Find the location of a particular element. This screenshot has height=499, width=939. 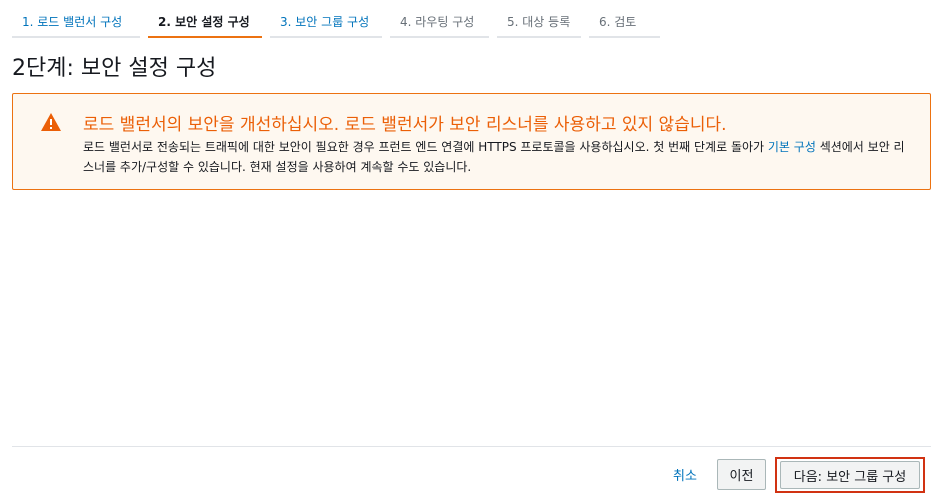

basic-configuration-link: 기본 구성 is located at coordinates (792, 147).